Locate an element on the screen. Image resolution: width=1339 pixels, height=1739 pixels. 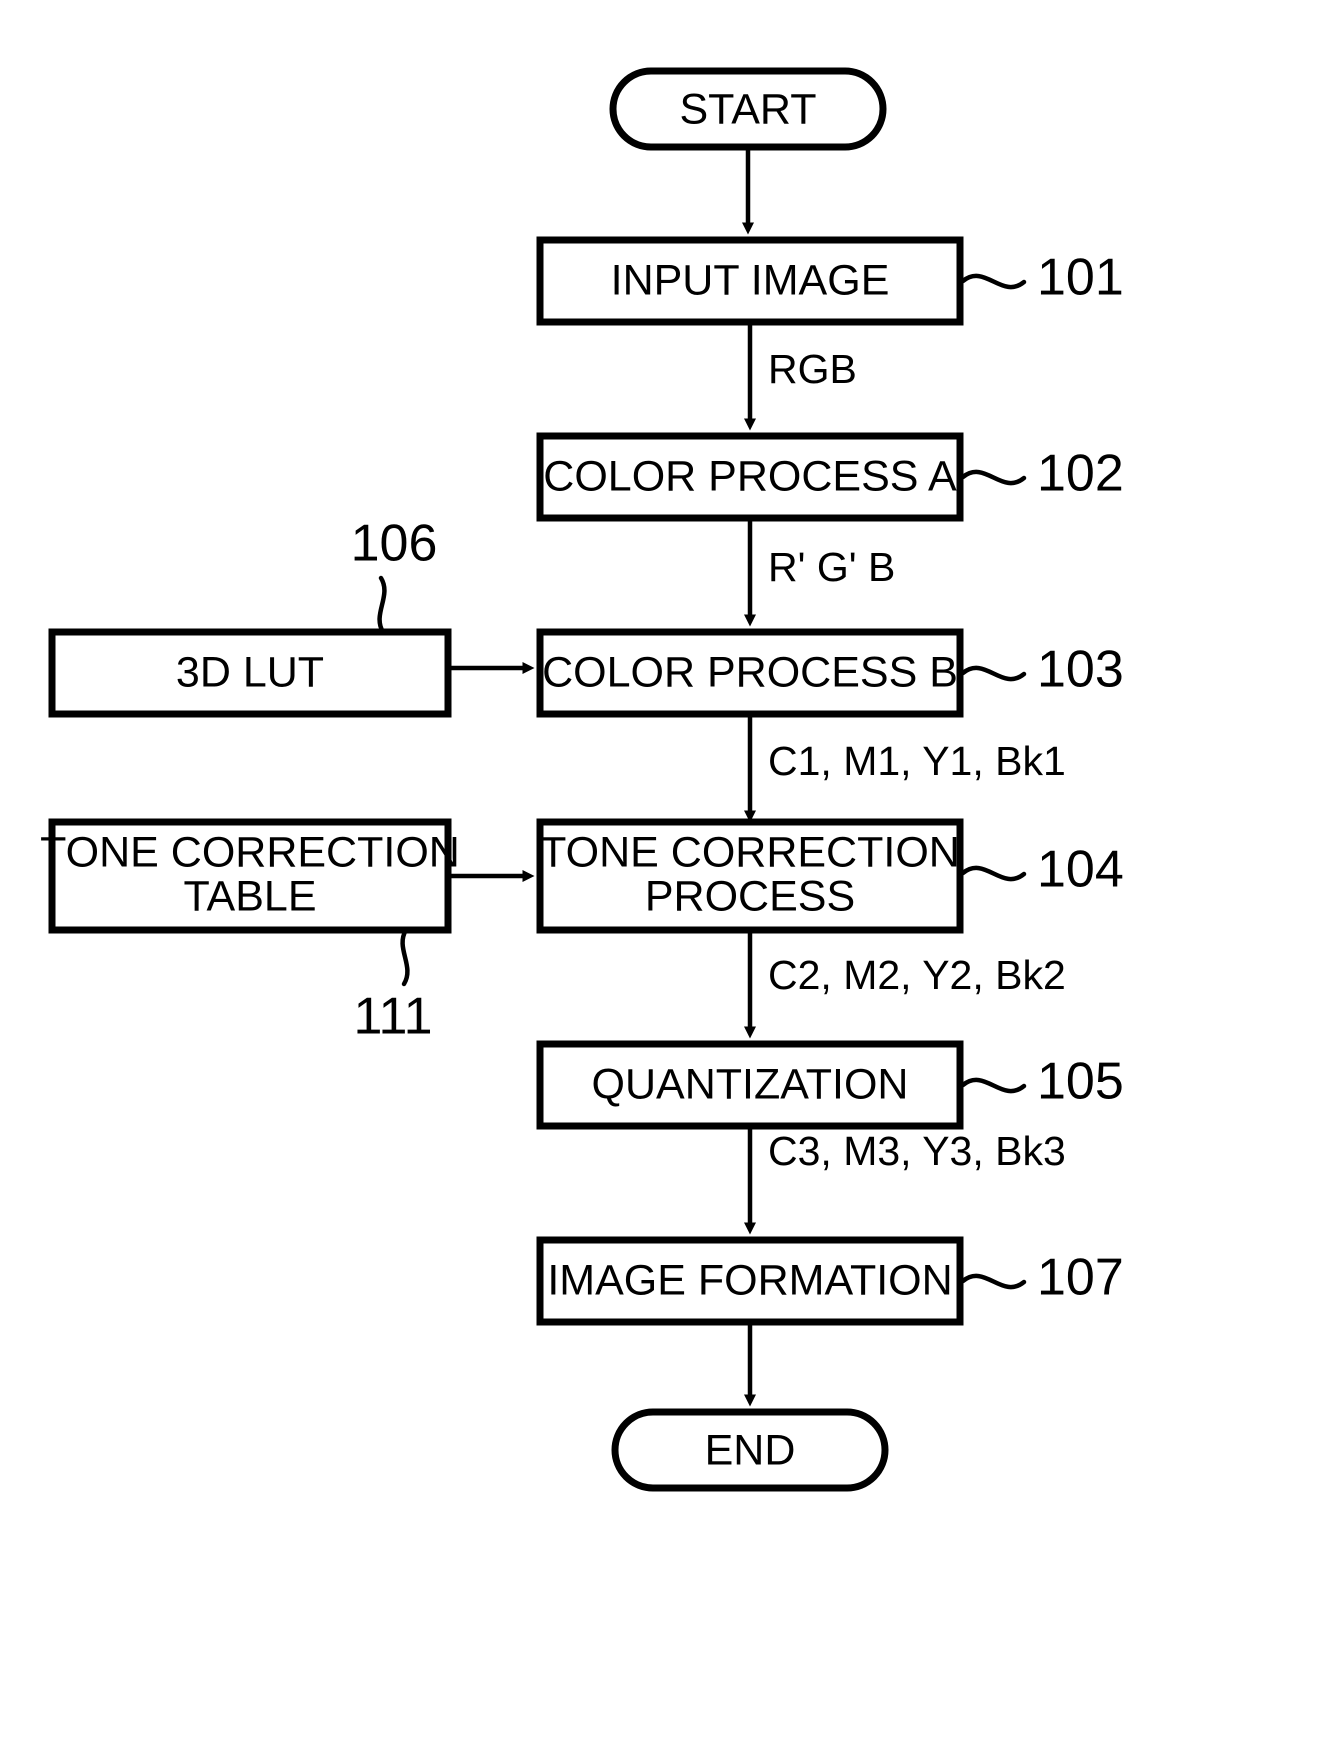
leader-103: 103 is located at coordinates (1042, 670).